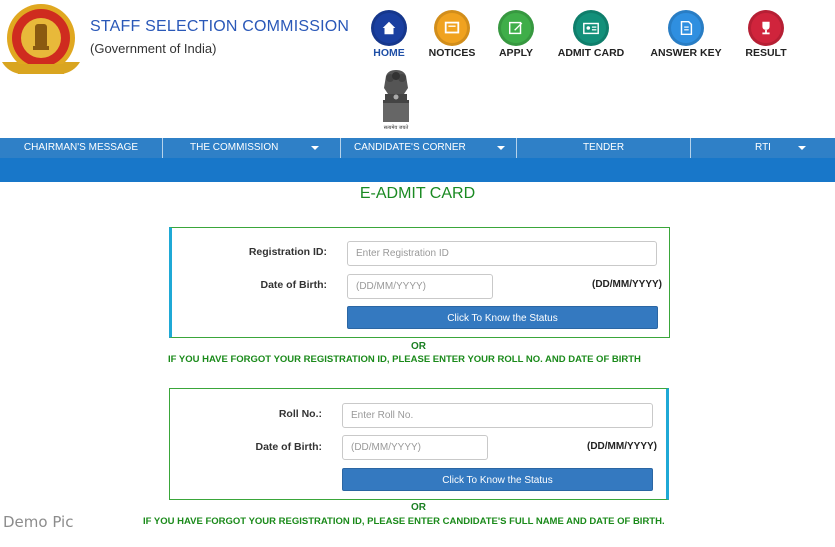 Image resolution: width=835 pixels, height=547 pixels. I want to click on menu-chairmans-message-label: CHAIRMAN'S MESSAGE, so click(81, 147).